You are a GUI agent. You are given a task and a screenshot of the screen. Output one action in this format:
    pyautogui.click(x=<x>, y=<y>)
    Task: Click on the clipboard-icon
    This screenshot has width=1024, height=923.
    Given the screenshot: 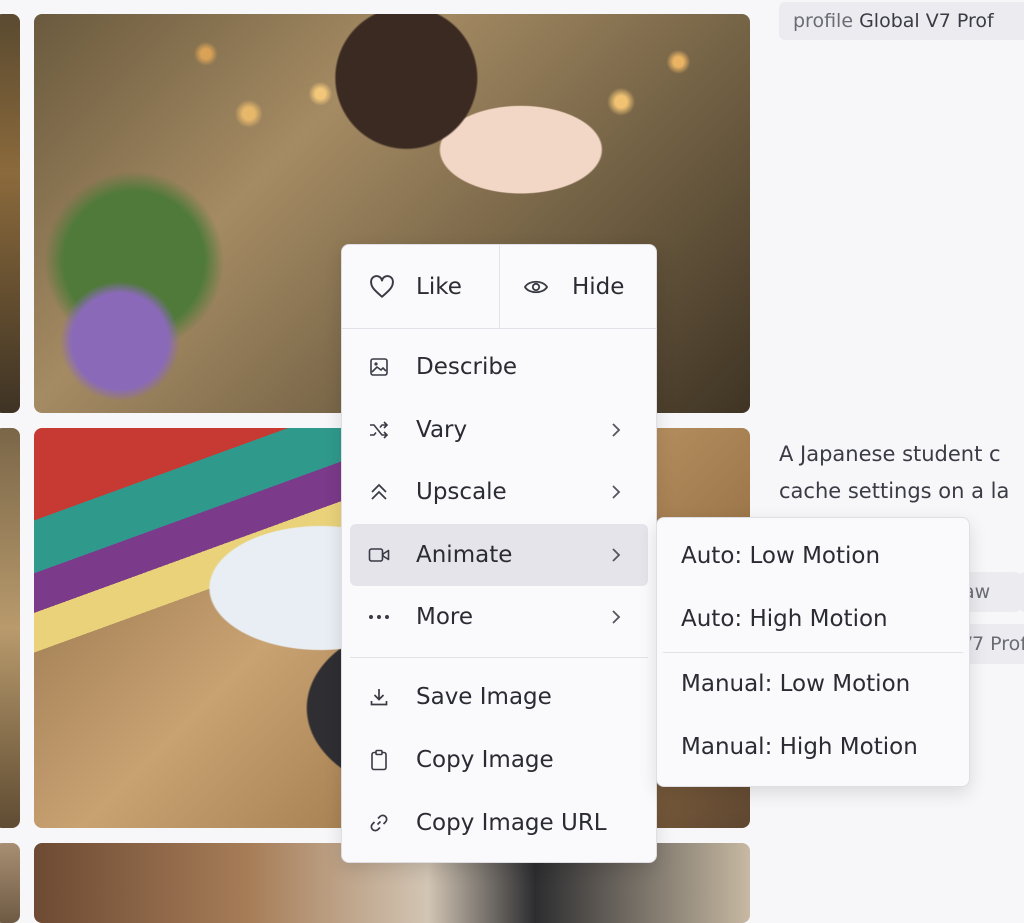 What is the action you would take?
    pyautogui.click(x=379, y=760)
    